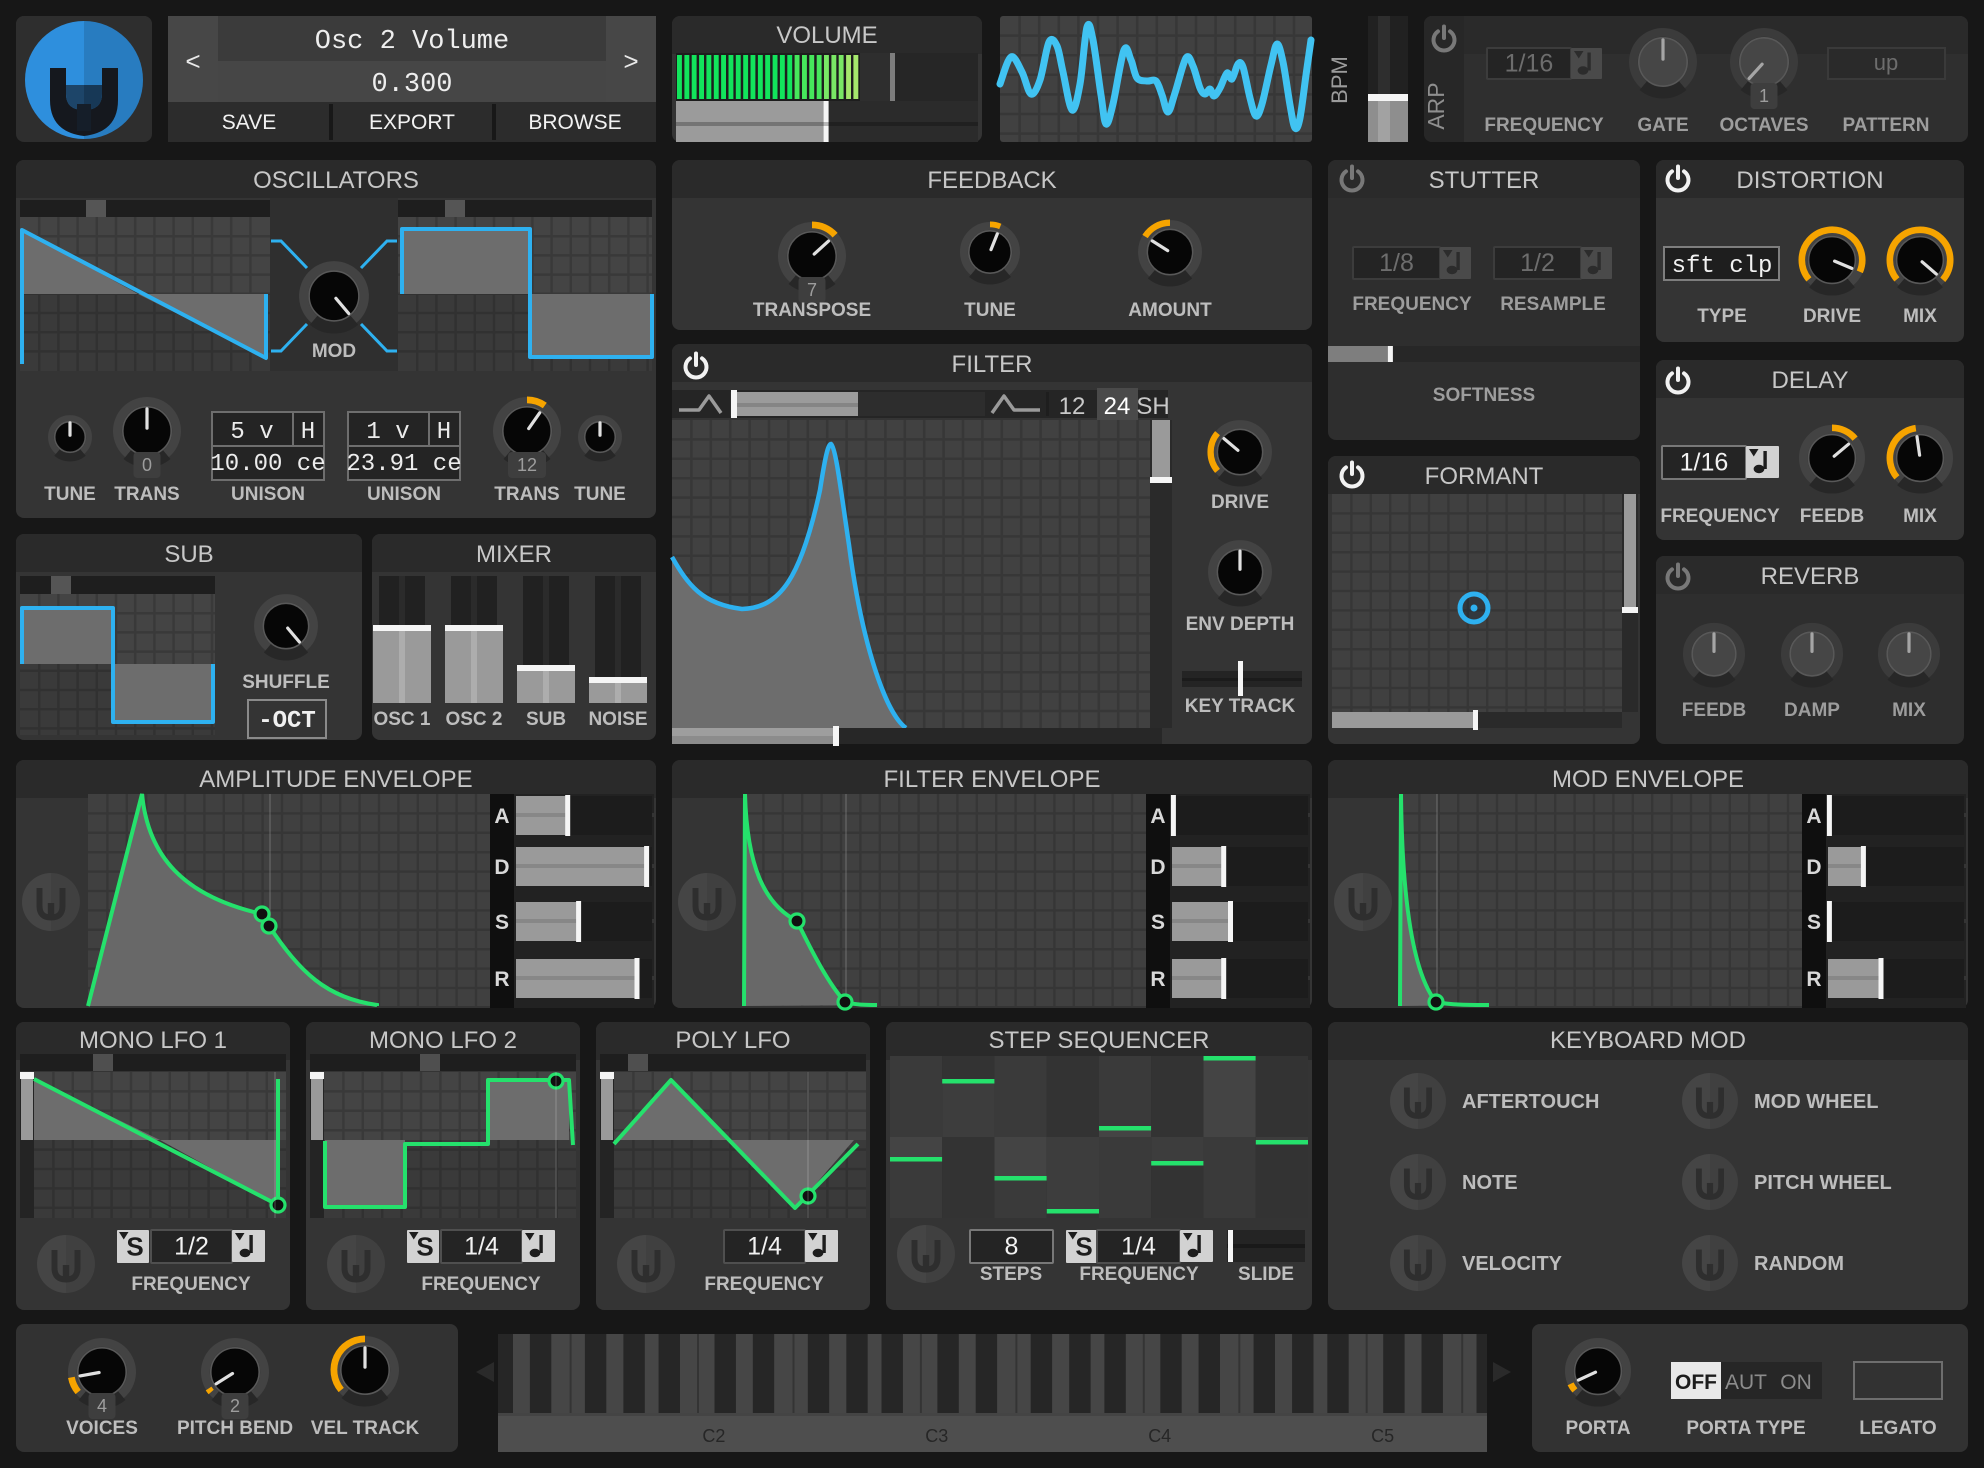 The height and width of the screenshot is (1468, 1984). Describe the element at coordinates (1799, 1264) in the screenshot. I see `svg-text: RANDOM` at that location.